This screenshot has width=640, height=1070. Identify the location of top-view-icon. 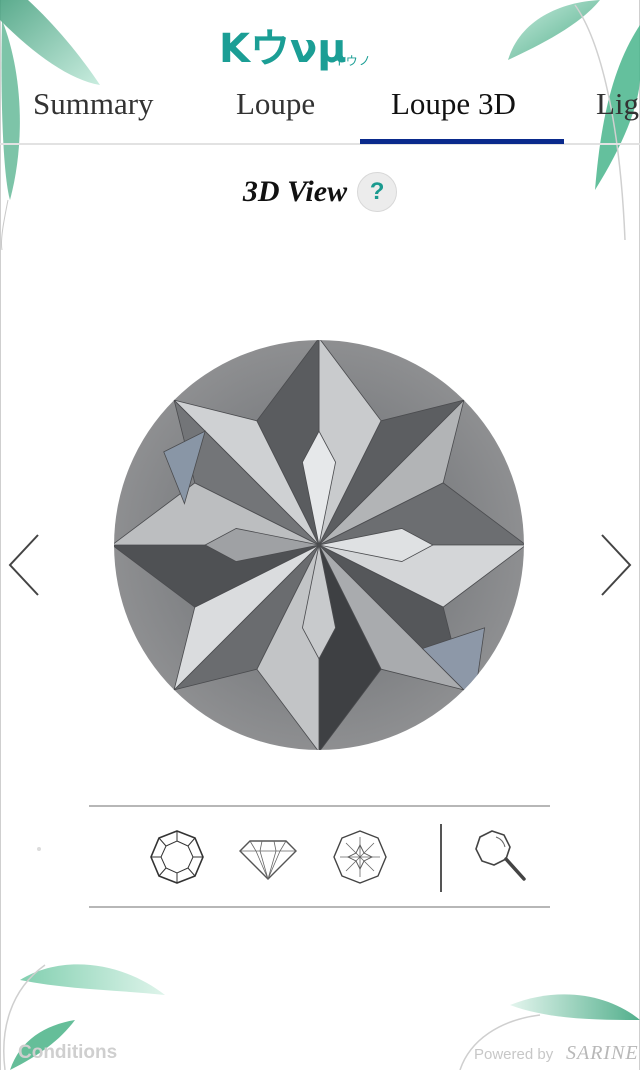
(177, 857).